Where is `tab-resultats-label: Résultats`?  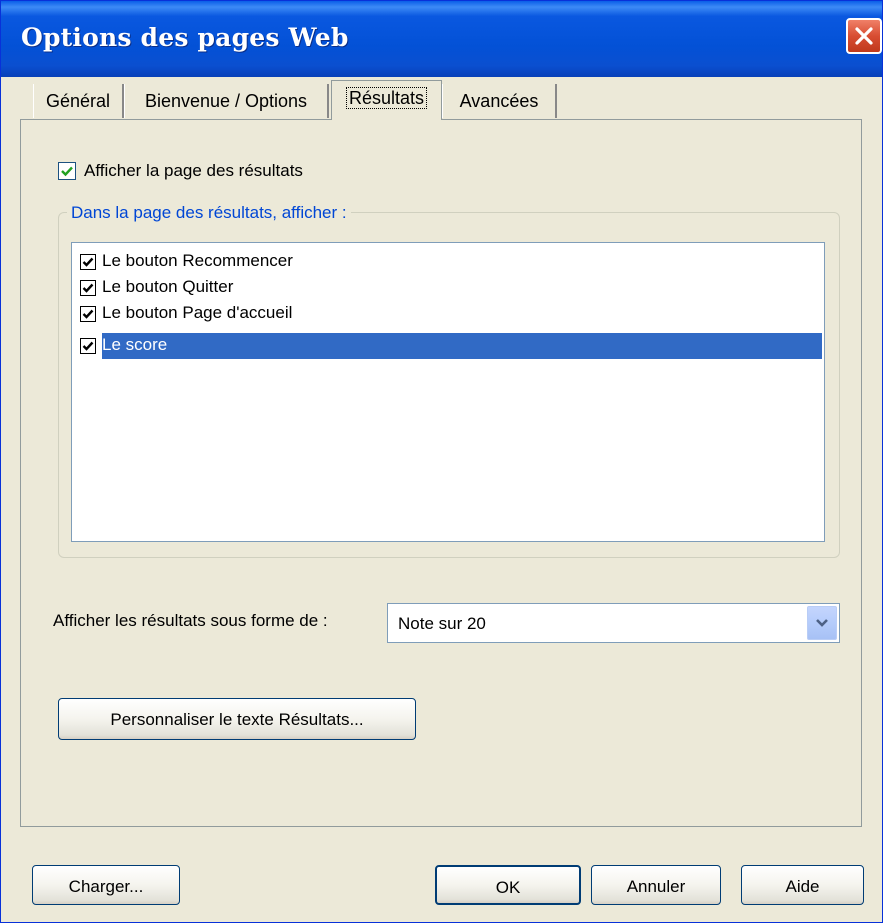
tab-resultats-label: Résultats is located at coordinates (386, 98).